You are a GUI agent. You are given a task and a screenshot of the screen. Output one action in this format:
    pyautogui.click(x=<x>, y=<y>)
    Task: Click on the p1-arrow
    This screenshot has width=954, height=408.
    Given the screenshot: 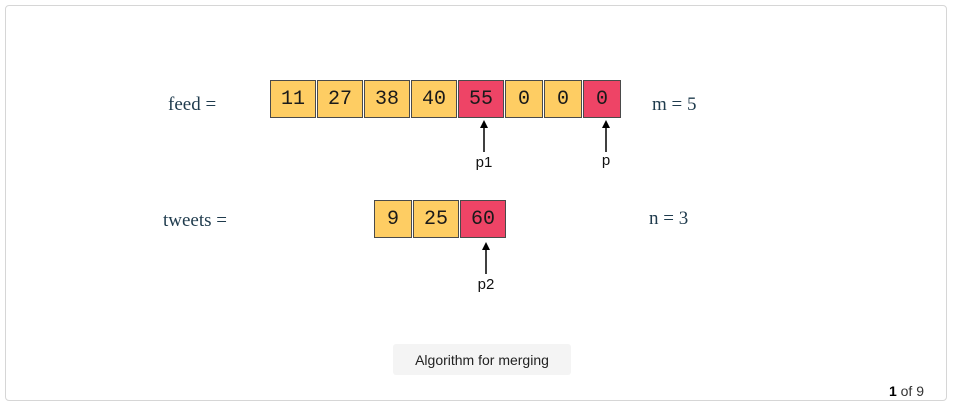 What is the action you would take?
    pyautogui.click(x=484, y=136)
    